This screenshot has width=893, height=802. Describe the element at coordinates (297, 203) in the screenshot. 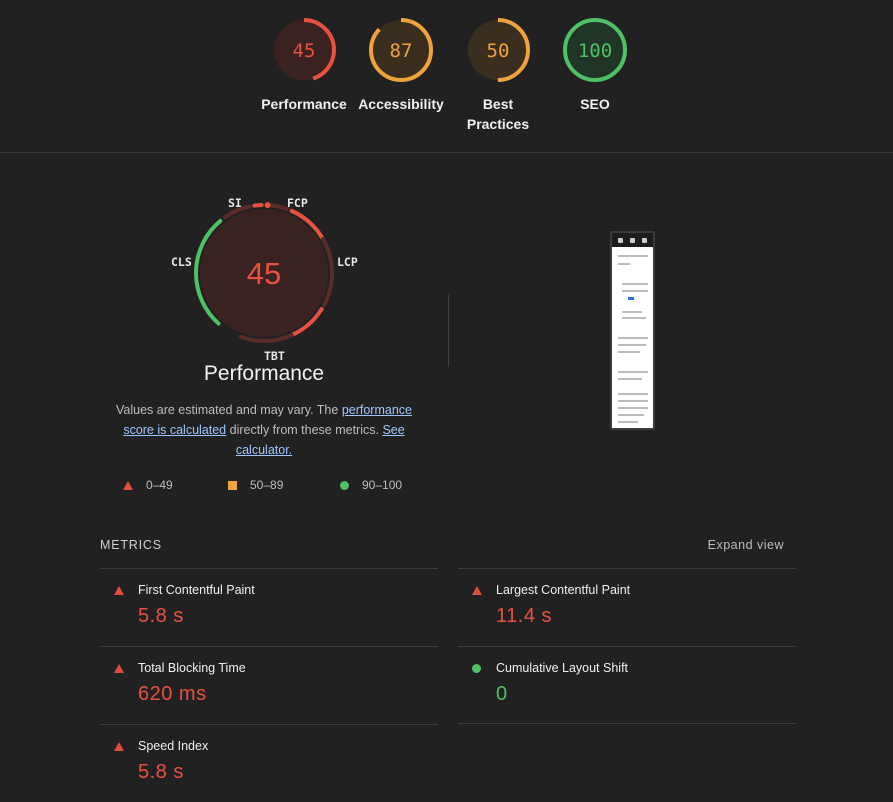

I see `tag-fcp: FCP` at that location.